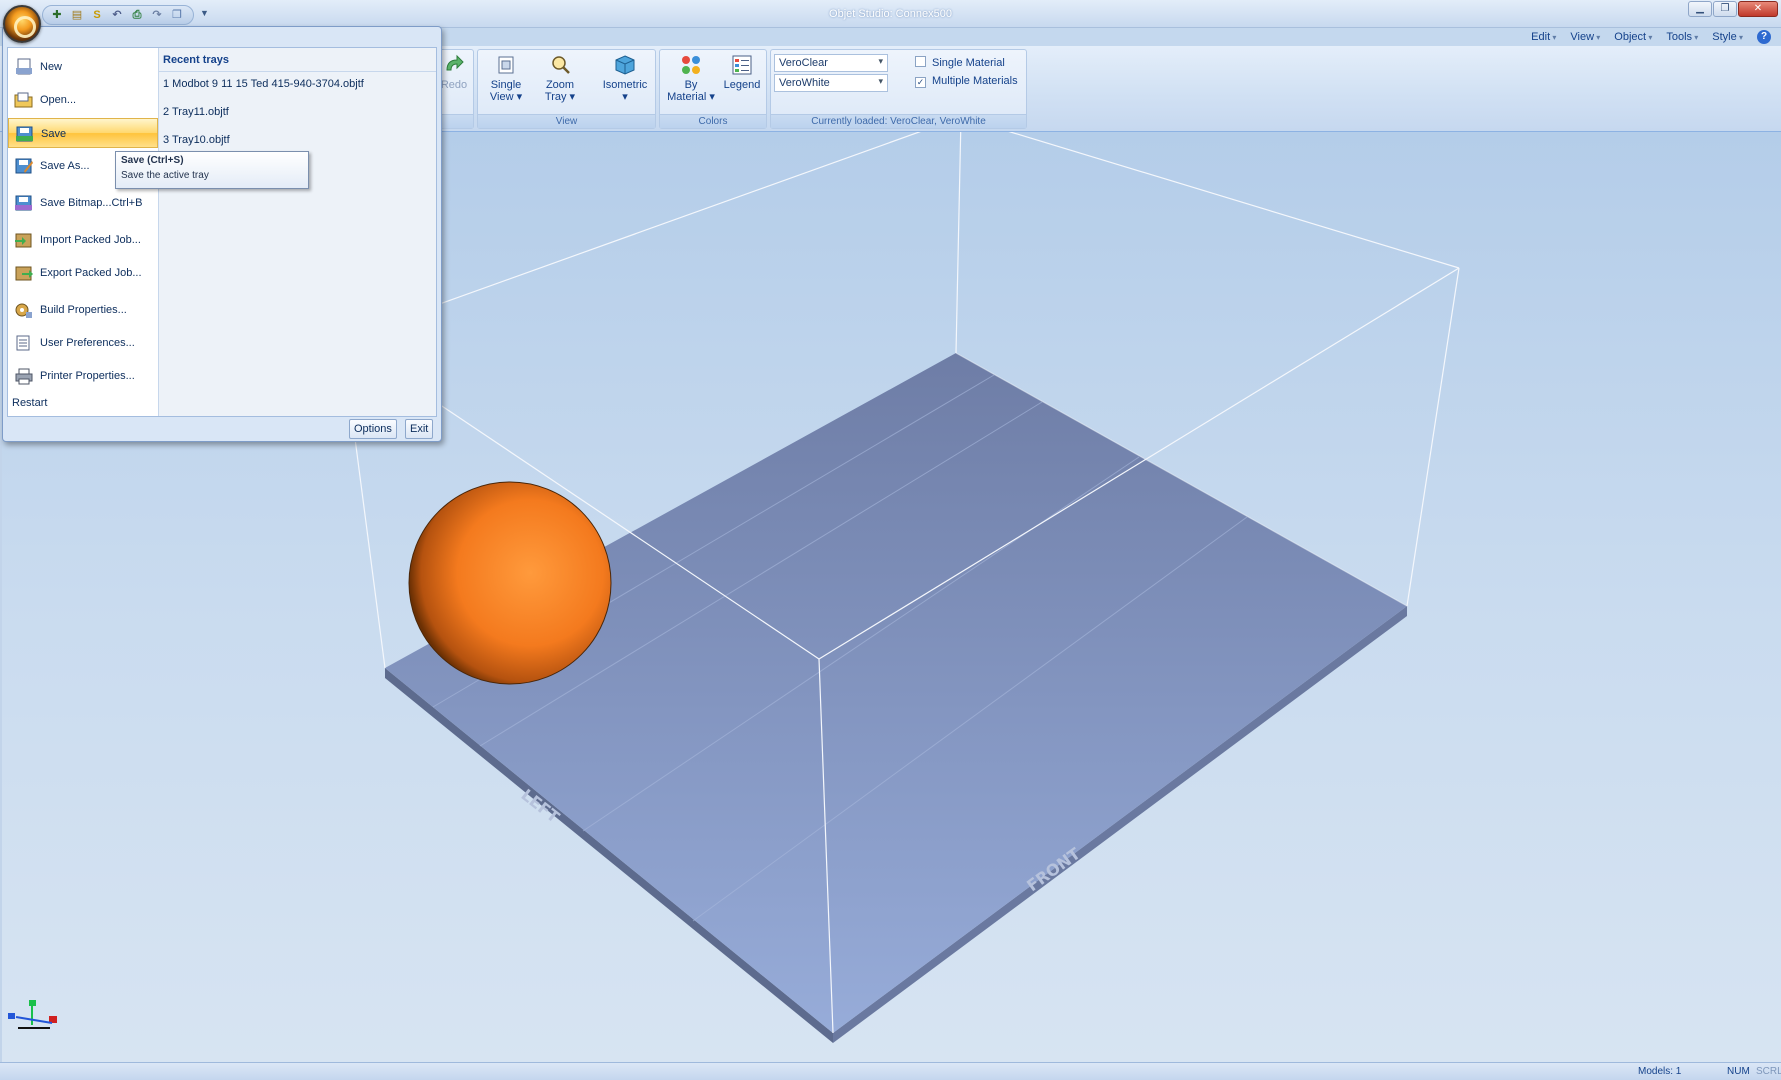  Describe the element at coordinates (742, 85) in the screenshot. I see `legend-label: Legend` at that location.